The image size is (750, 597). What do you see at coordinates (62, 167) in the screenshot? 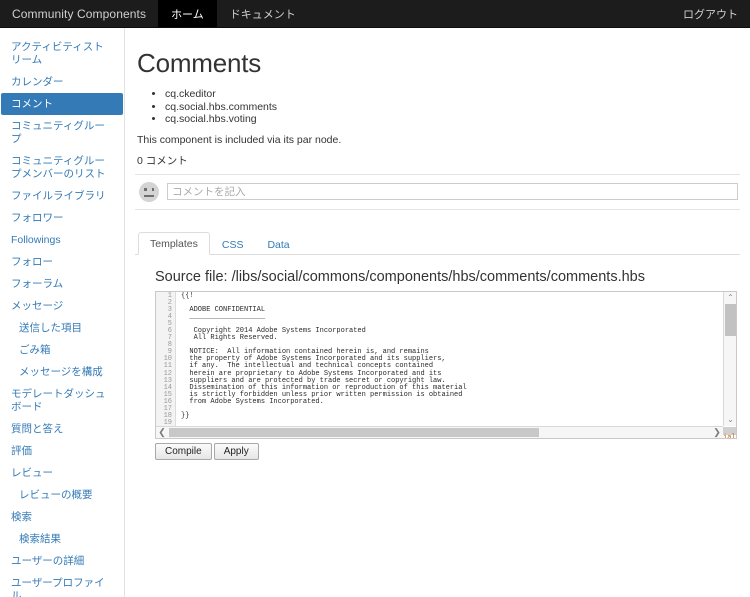
I see `sidebar-item-4: コミュニティグループメンバーのリスト` at bounding box center [62, 167].